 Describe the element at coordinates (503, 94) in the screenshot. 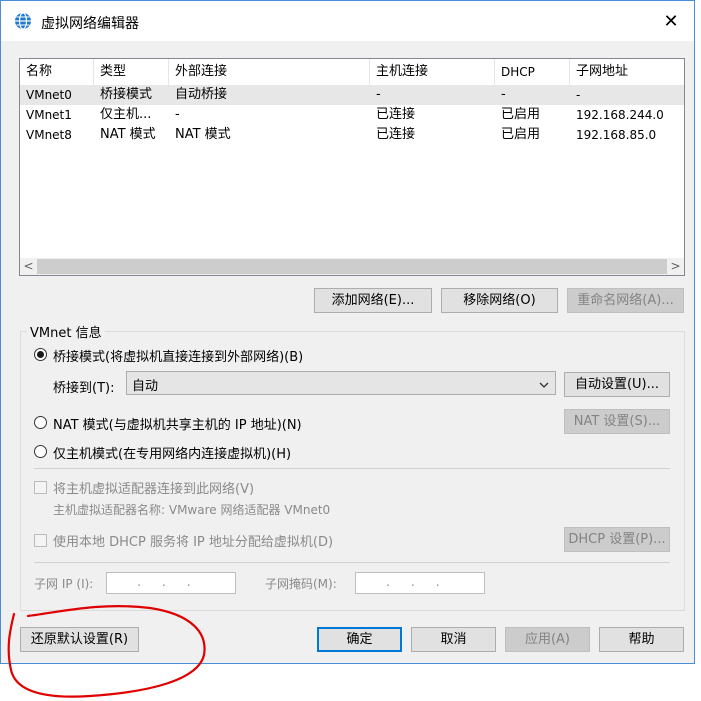

I see `cell-dhcp: -` at that location.